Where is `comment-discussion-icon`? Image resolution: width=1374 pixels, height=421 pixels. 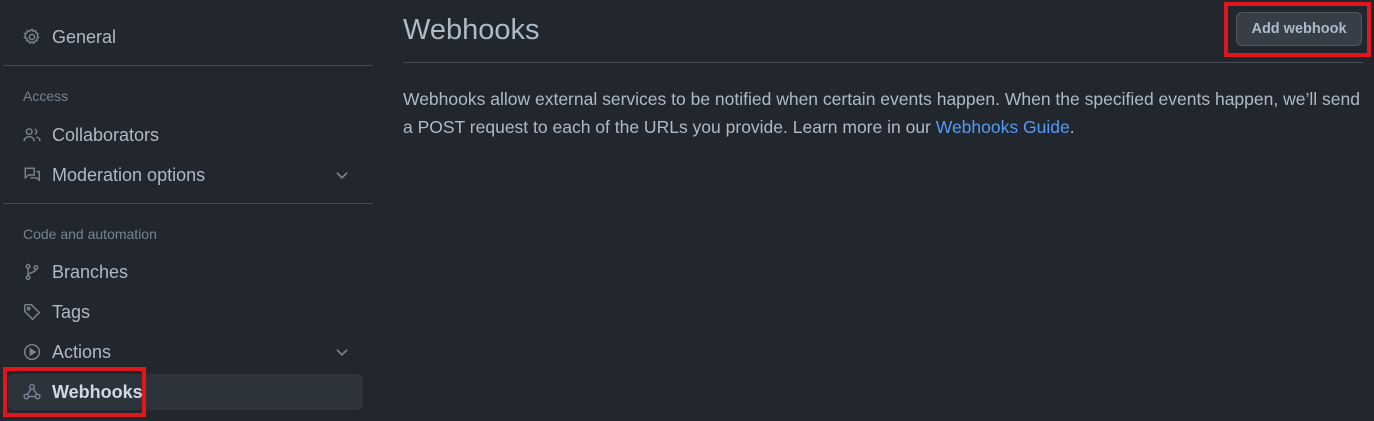
comment-discussion-icon is located at coordinates (32, 175).